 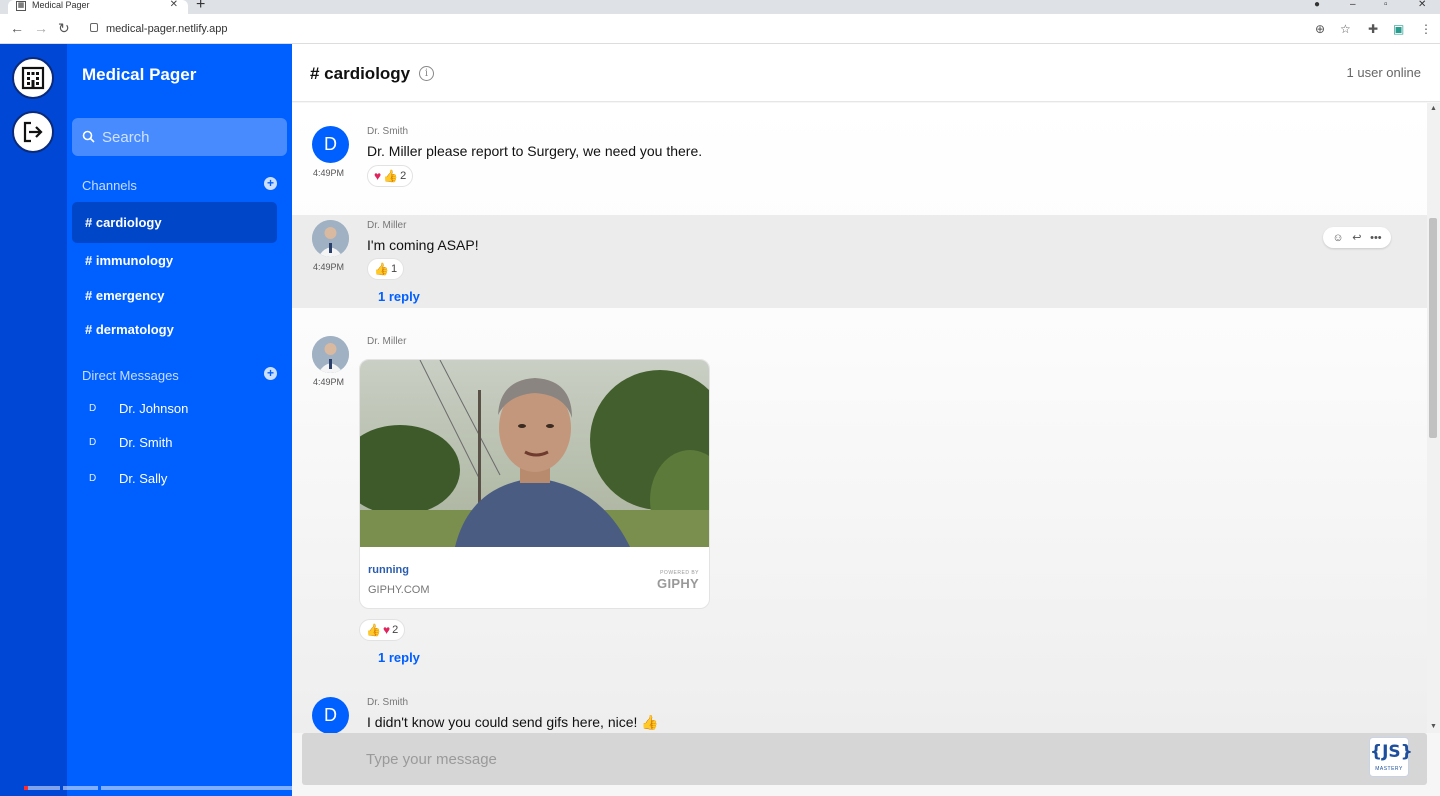 What do you see at coordinates (270, 183) in the screenshot?
I see `add-channel-icon: +` at bounding box center [270, 183].